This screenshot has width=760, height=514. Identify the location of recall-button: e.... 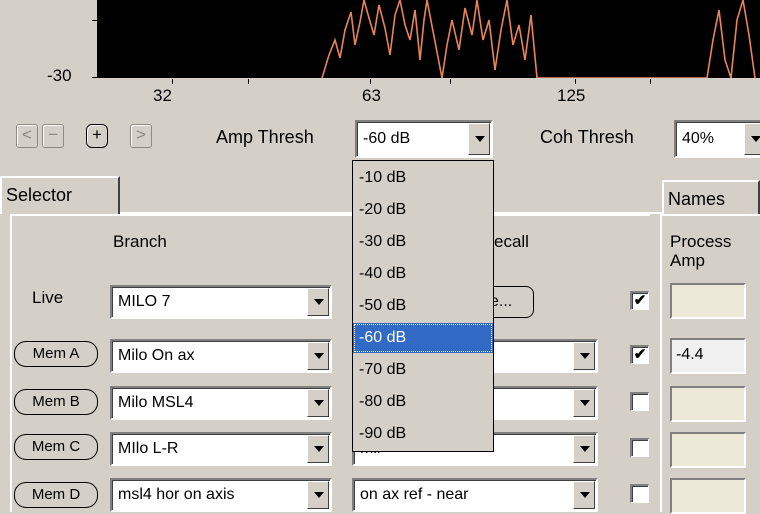
(512, 302).